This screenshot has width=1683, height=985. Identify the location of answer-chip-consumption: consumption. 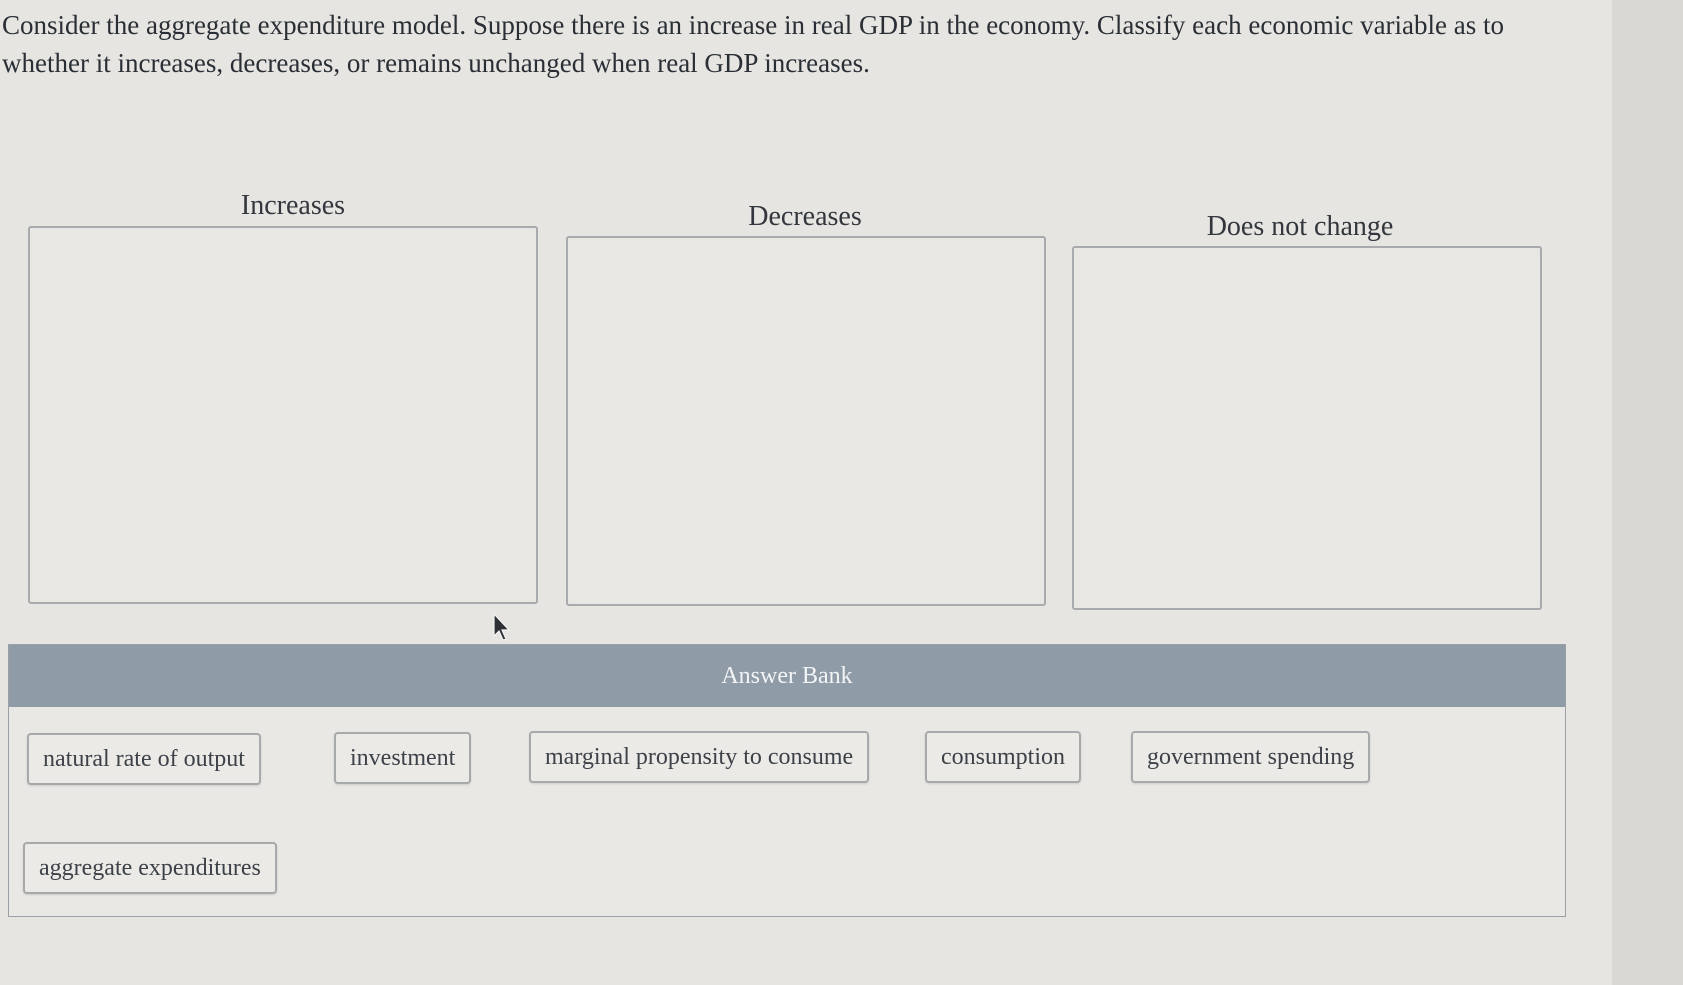
(1003, 757).